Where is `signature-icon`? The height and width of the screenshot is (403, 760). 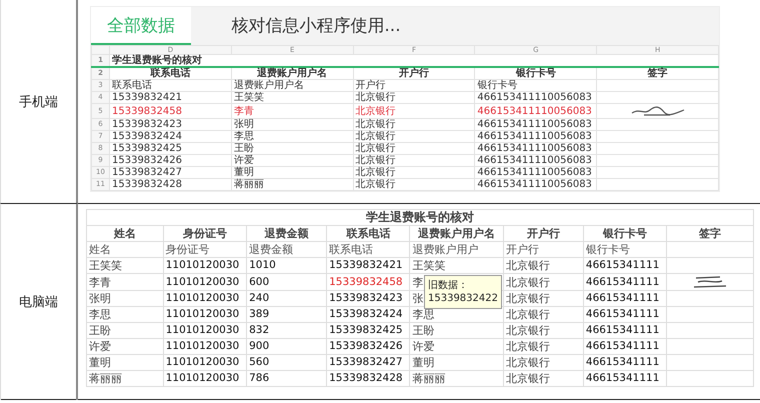 signature-icon is located at coordinates (658, 111).